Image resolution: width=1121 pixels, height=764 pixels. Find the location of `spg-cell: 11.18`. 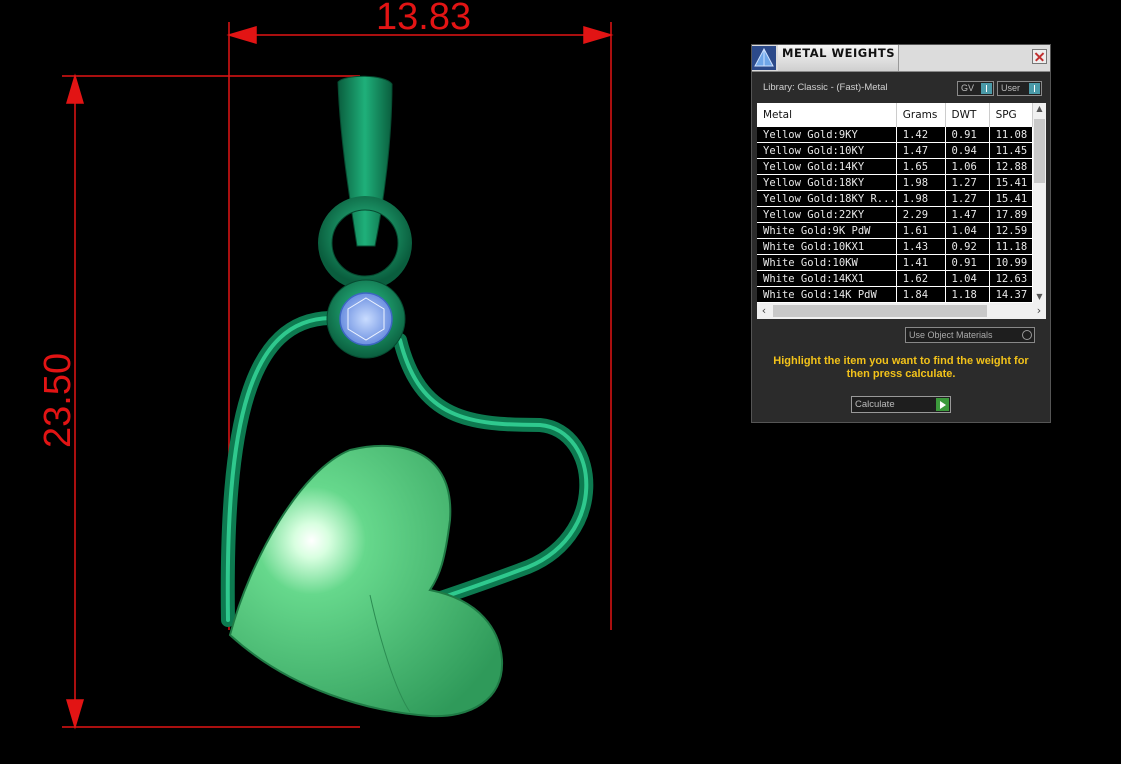

spg-cell: 11.18 is located at coordinates (1011, 246).